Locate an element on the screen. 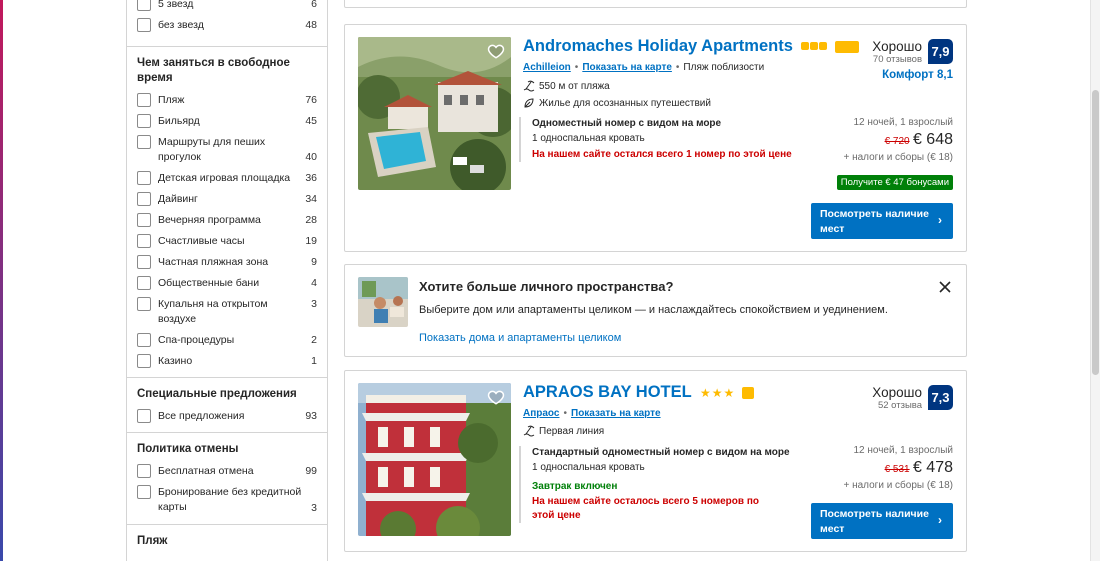 The image size is (1100, 561). filter-option: Бесплатная отмена 99 is located at coordinates (227, 471).